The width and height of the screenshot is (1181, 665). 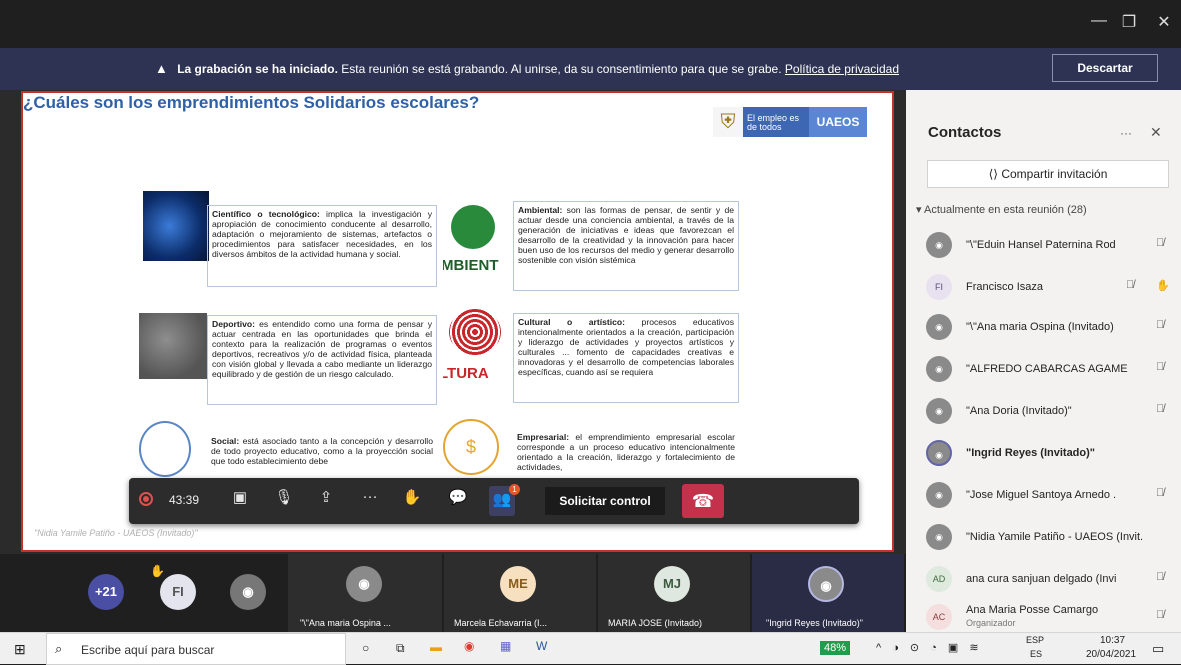 I want to click on avatar: AD, so click(x=939, y=579).